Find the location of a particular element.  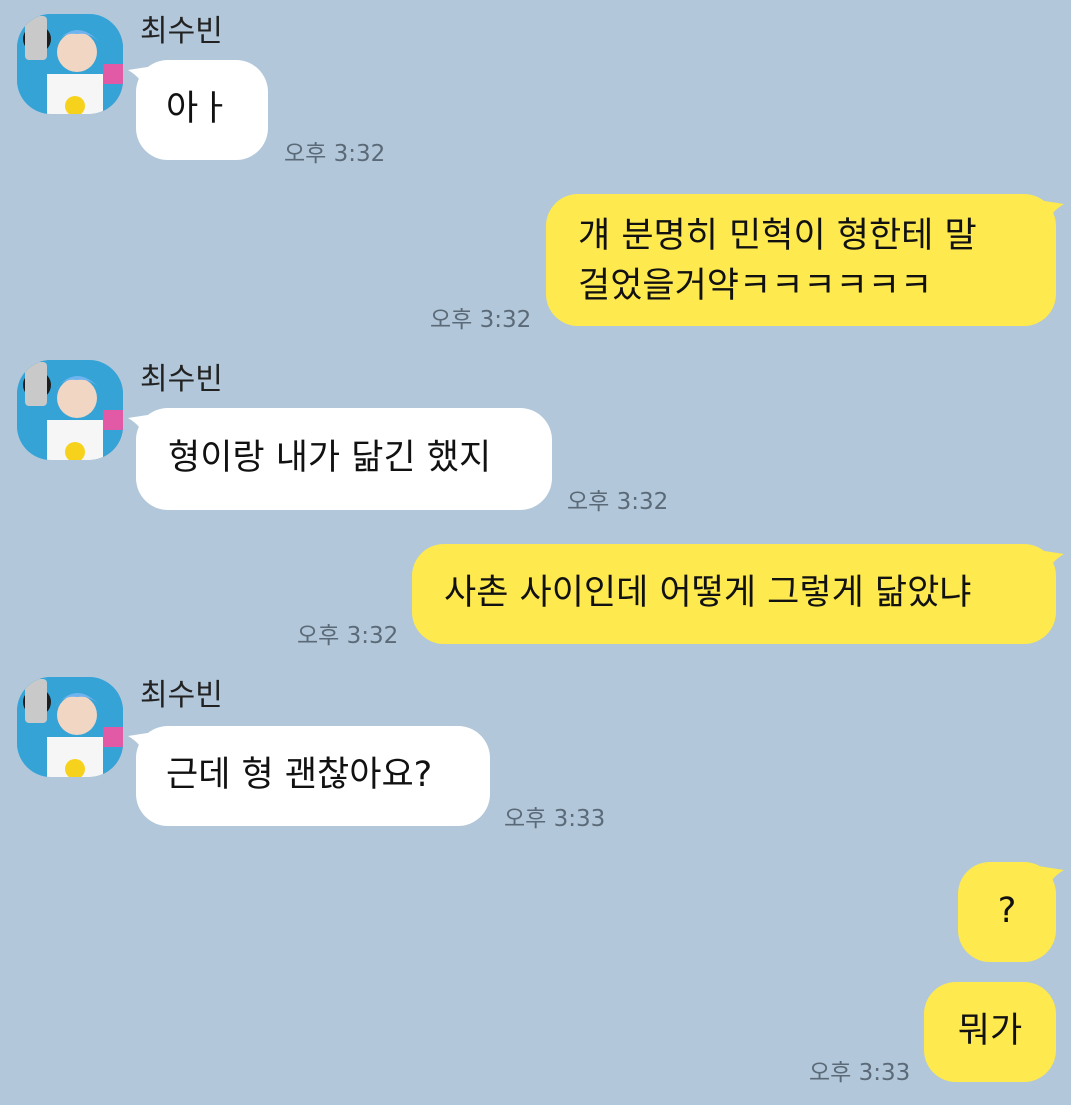

message-text: 형이랑 내가 닮긴 했지 is located at coordinates (330, 458).